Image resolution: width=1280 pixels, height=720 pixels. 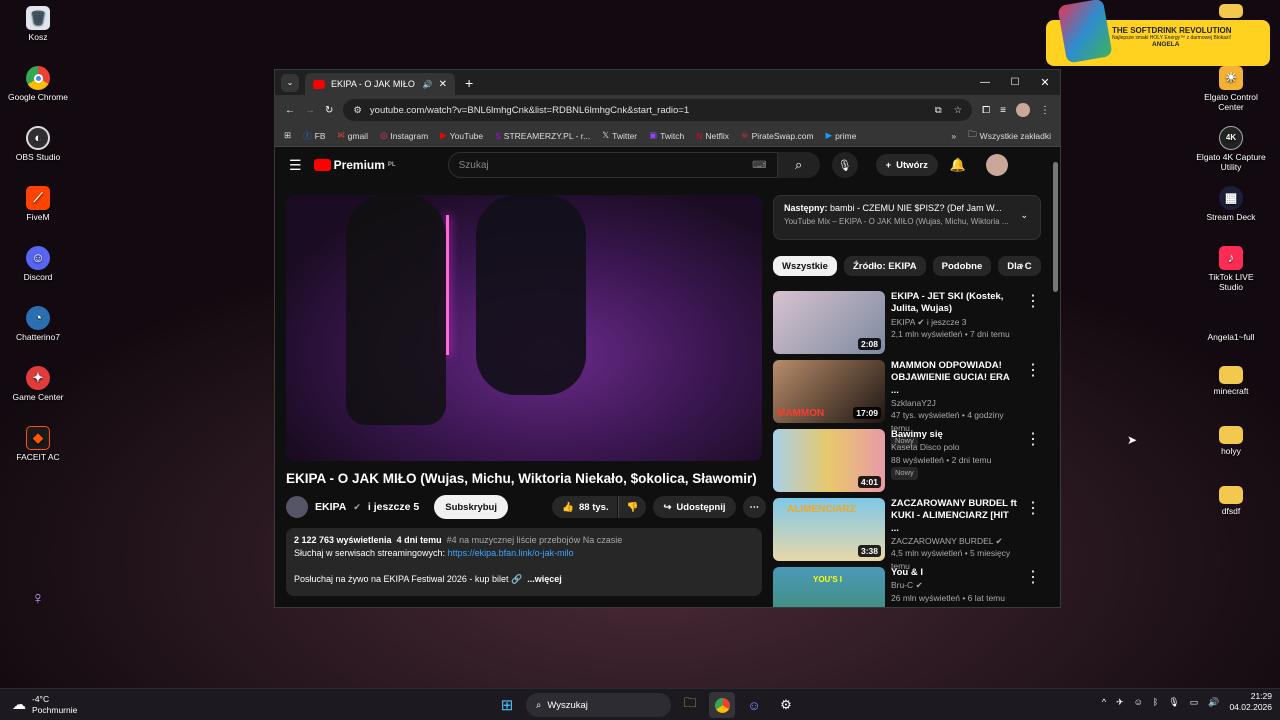 What do you see at coordinates (507, 705) in the screenshot?
I see `start-button: ⊞` at bounding box center [507, 705].